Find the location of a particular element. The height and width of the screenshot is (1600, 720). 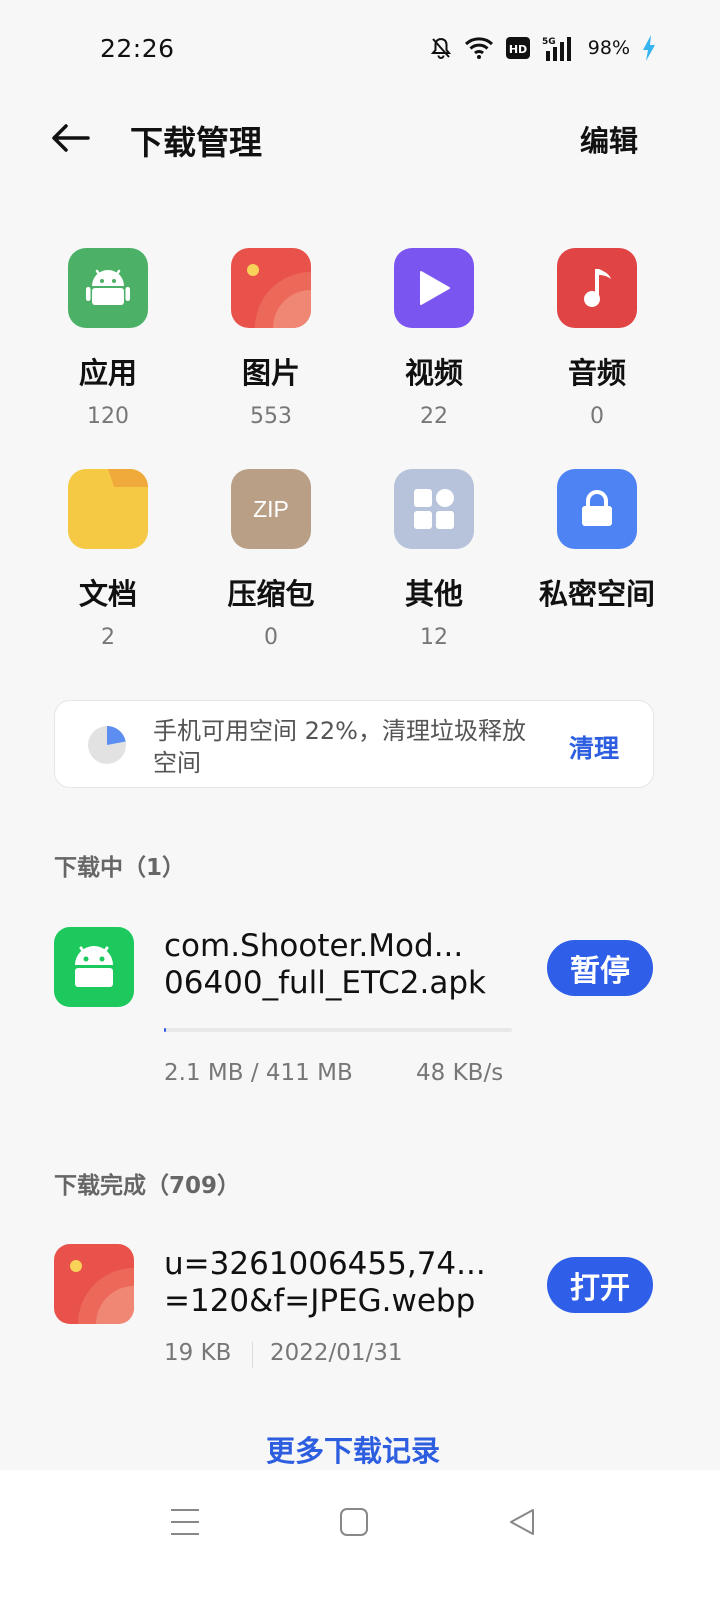

category-label: 视频 is located at coordinates (433, 373).